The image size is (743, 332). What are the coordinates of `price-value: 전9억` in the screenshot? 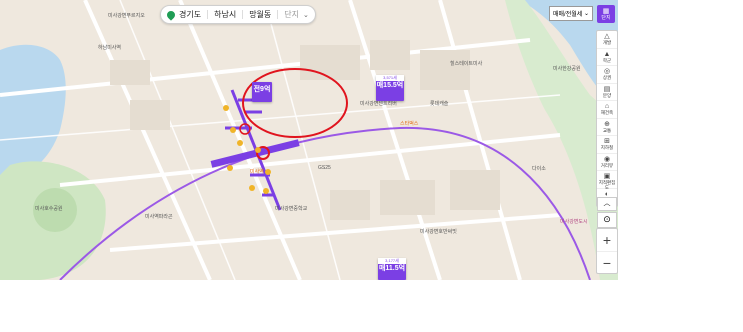 It's located at (262, 89).